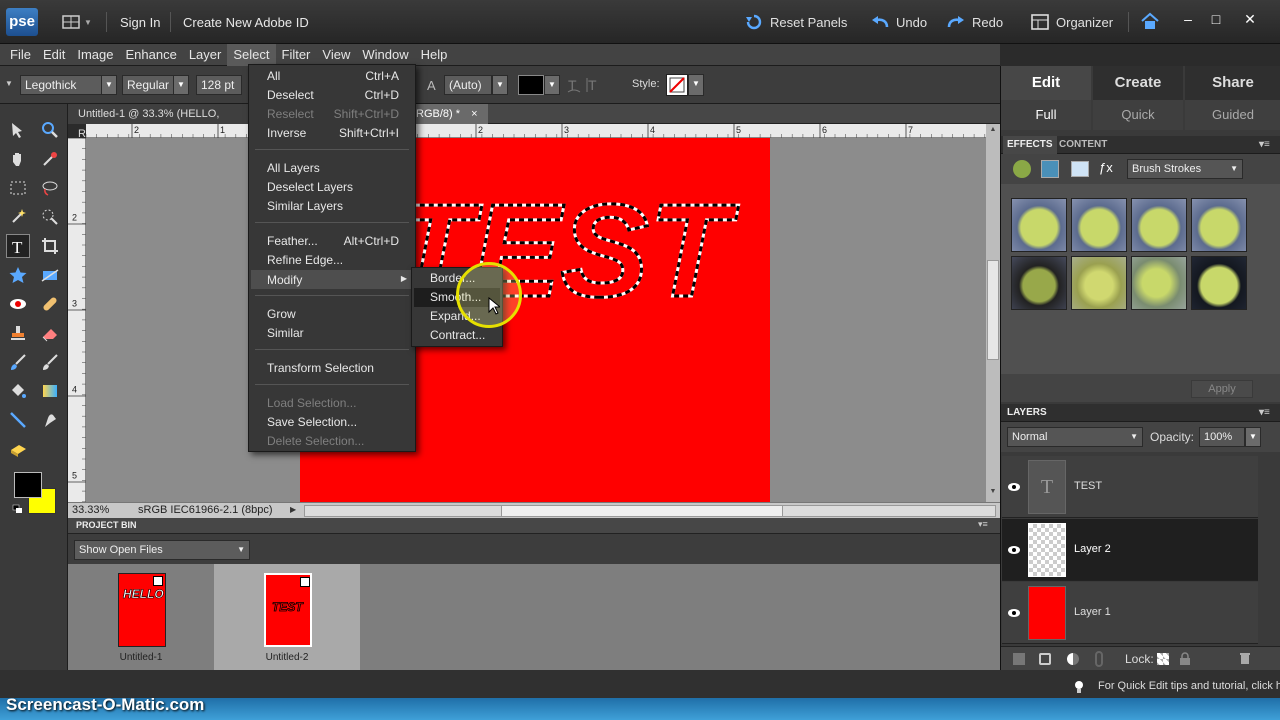 The image size is (1280, 720). What do you see at coordinates (1022, 169) in the screenshot?
I see `filters-icon` at bounding box center [1022, 169].